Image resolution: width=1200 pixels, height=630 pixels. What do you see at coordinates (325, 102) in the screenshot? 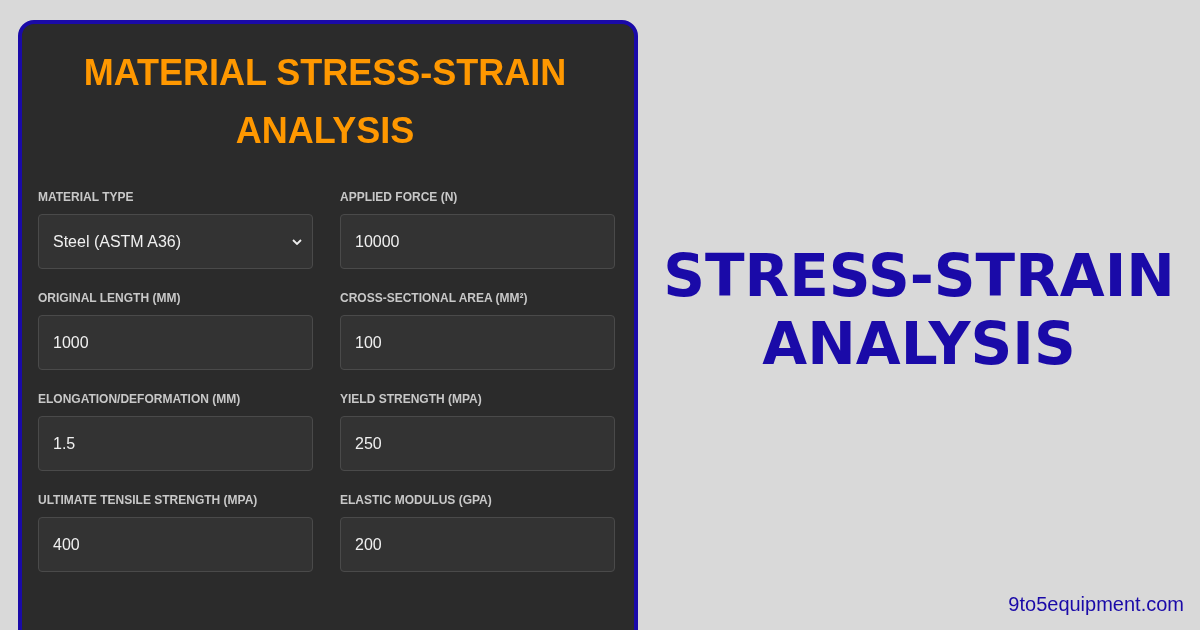
I see `calculator-title: MATERIAL STRESS-STRAIN ANALYSIS` at bounding box center [325, 102].